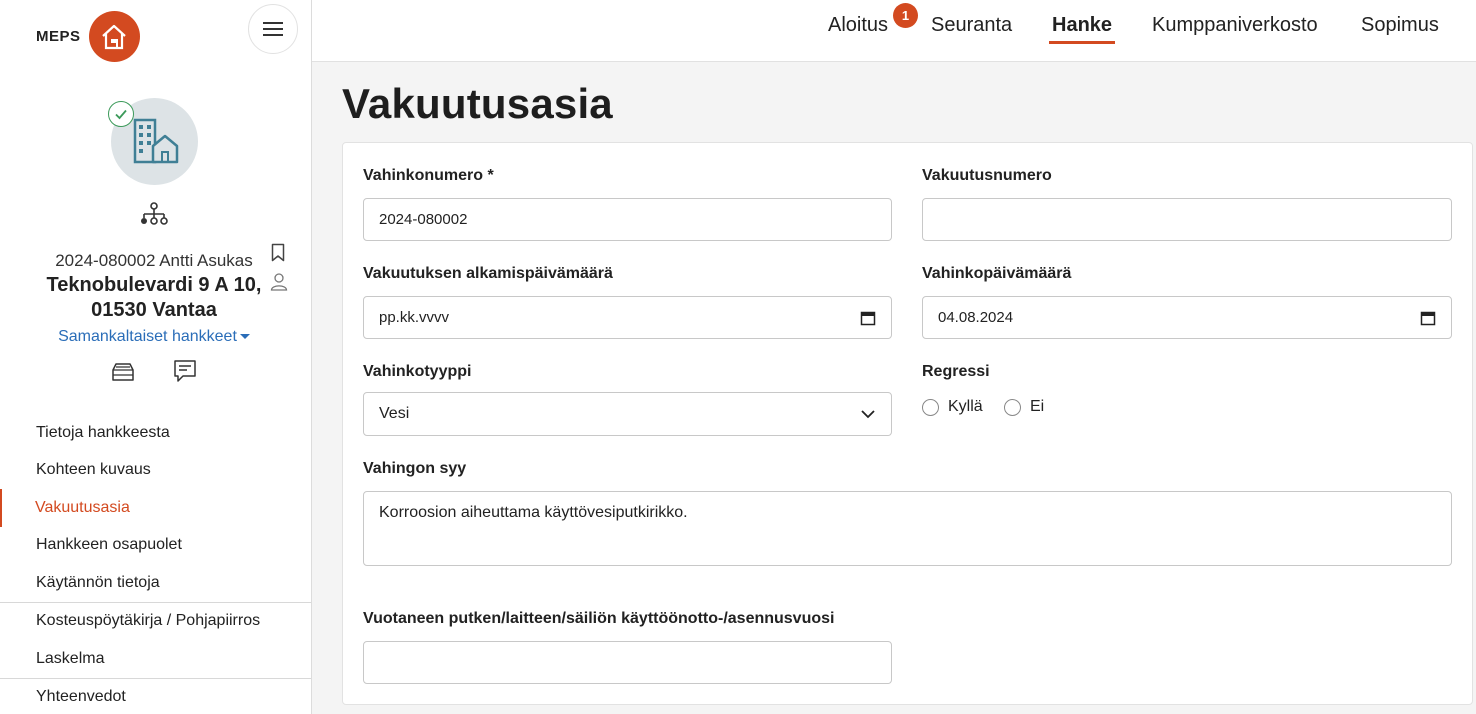 This screenshot has height=714, width=1476. What do you see at coordinates (155, 696) in the screenshot?
I see `sidebar-item-summaries: Yhteenvedot` at bounding box center [155, 696].